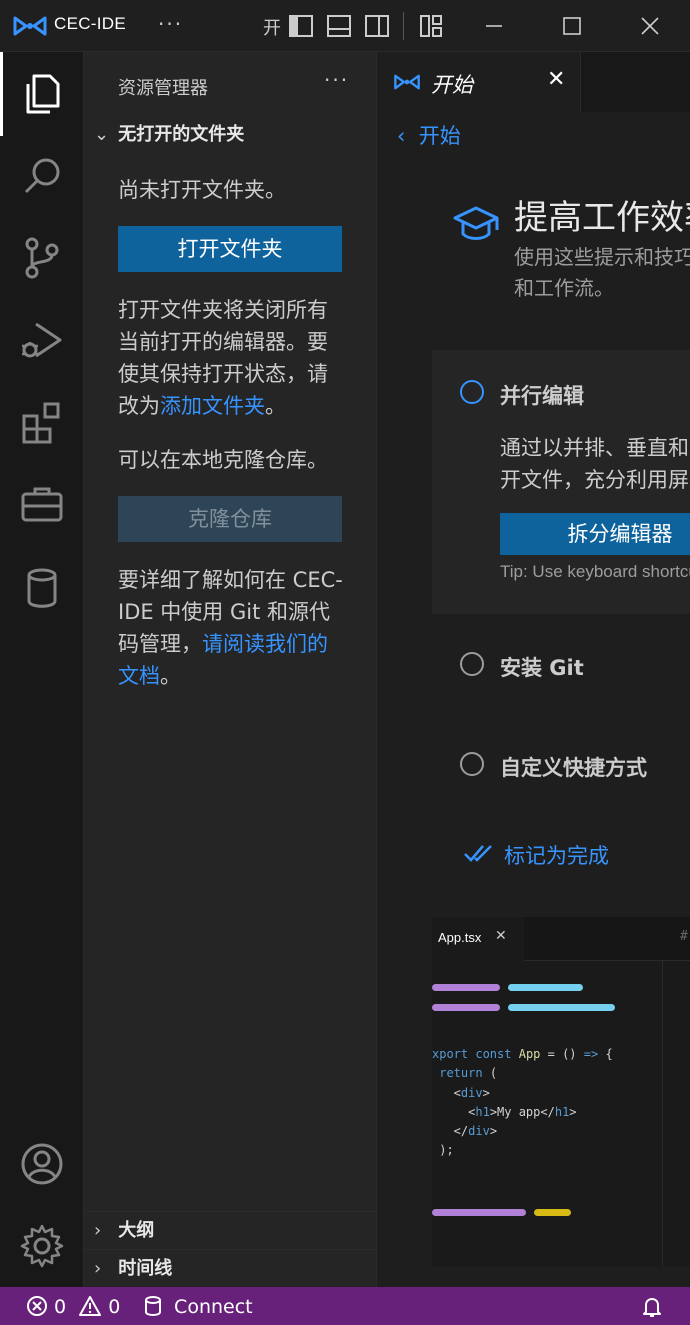 Image resolution: width=690 pixels, height=1325 pixels. Describe the element at coordinates (345, 1306) in the screenshot. I see `status-bar: 0 0 Connect` at that location.